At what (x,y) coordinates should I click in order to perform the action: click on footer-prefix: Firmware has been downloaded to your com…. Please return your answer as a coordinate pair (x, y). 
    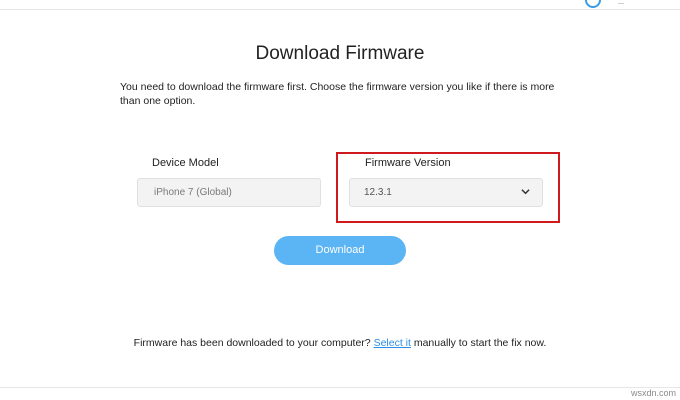
    Looking at the image, I should click on (253, 343).